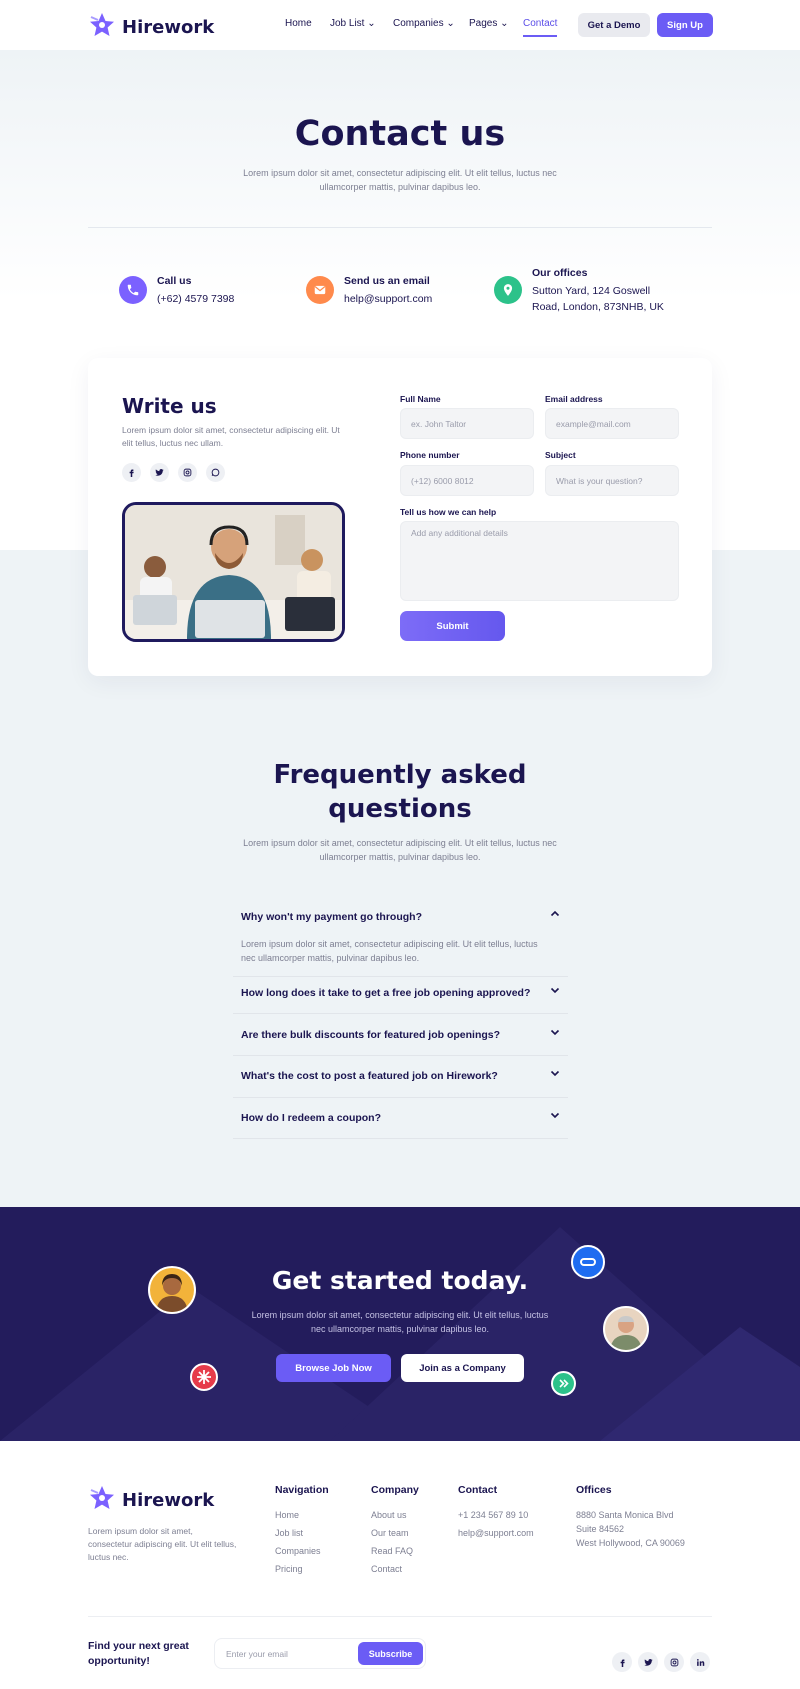  I want to click on contact-call-value: (+62) 4579 7398, so click(195, 299).